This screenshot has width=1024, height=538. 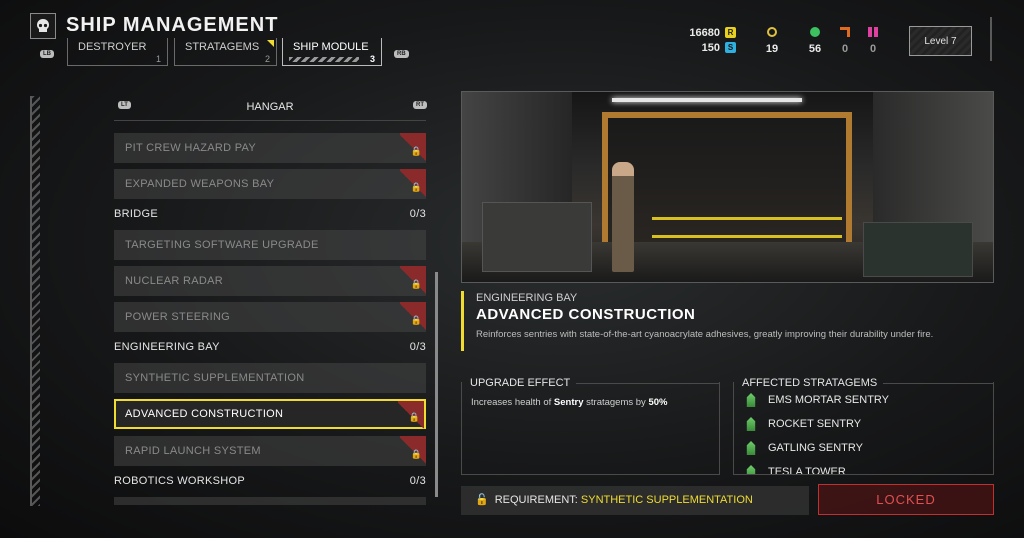 What do you see at coordinates (512, 402) in the screenshot?
I see `effect-text-pre: Increases health of` at bounding box center [512, 402].